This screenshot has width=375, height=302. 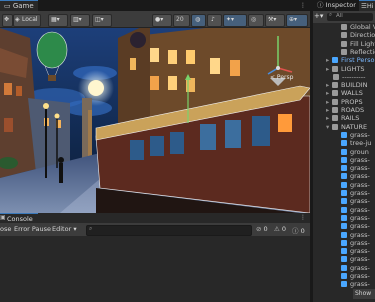 I want to click on light-bulb-icon: ◍, so click(x=198, y=19).